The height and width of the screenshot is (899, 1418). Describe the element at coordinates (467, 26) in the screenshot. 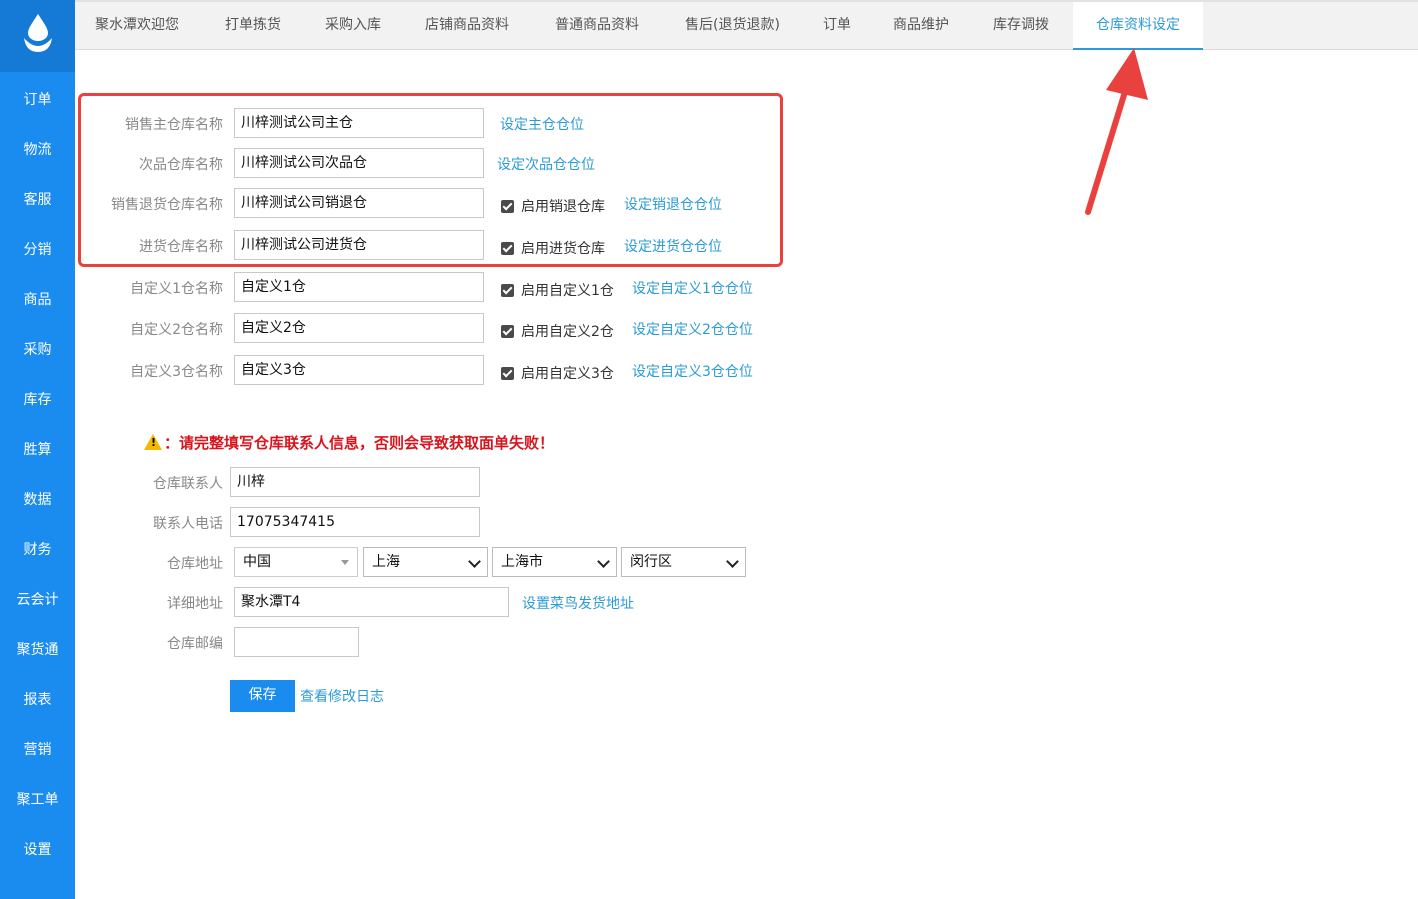

I see `tab-shop-products: 店铺商品资料` at that location.